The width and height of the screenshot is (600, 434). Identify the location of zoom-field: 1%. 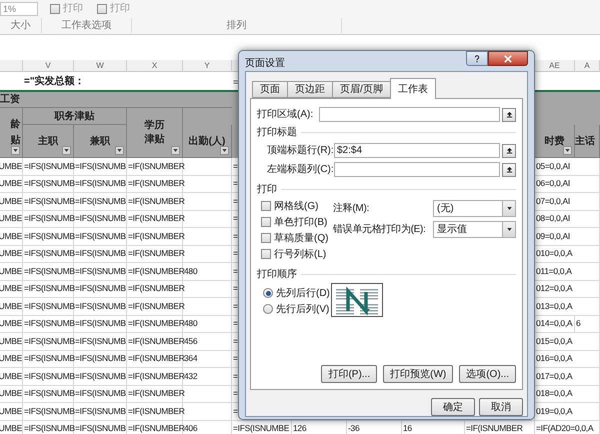
(19, 9).